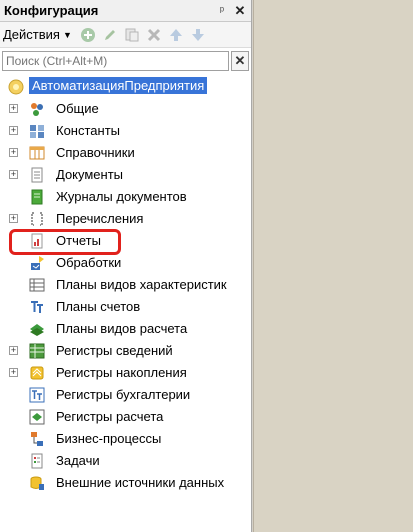 Image resolution: width=413 pixels, height=532 pixels. I want to click on tree-item-reports: Отчеты, so click(126, 241).